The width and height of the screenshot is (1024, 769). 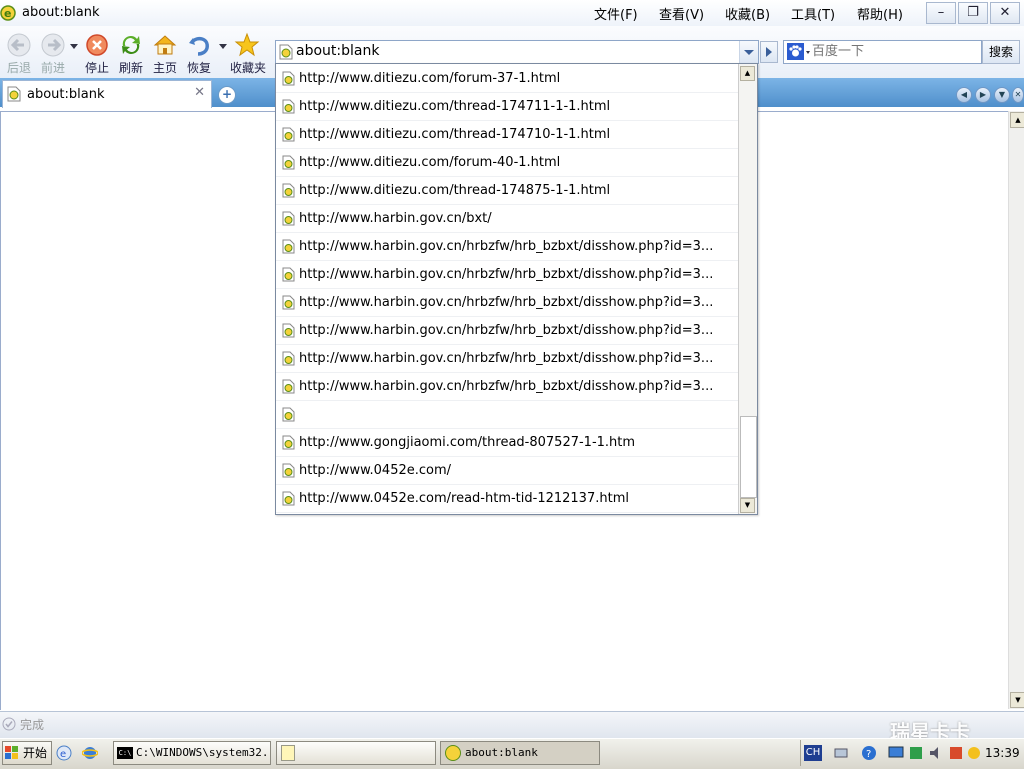 I want to click on dropdown-scroll-down-icon: ▼, so click(x=747, y=505).